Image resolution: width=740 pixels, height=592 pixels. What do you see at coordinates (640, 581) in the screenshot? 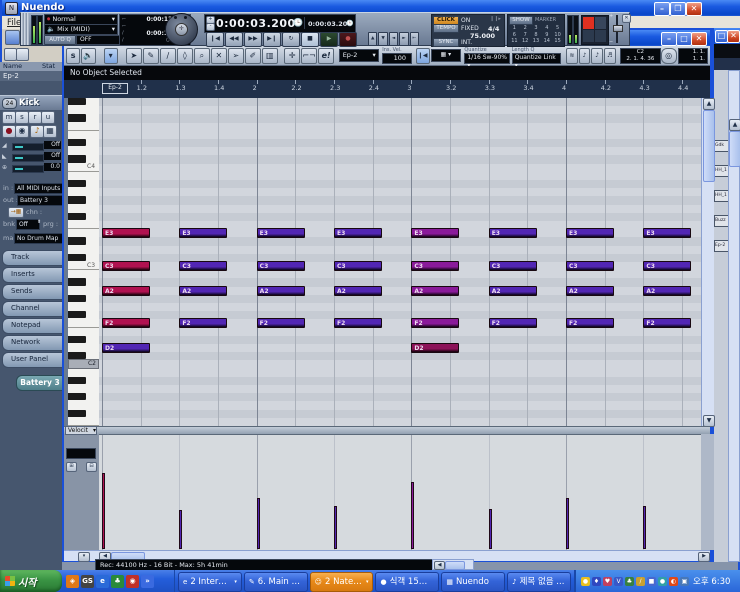
I see `tray-icon-5: ∕` at bounding box center [640, 581].